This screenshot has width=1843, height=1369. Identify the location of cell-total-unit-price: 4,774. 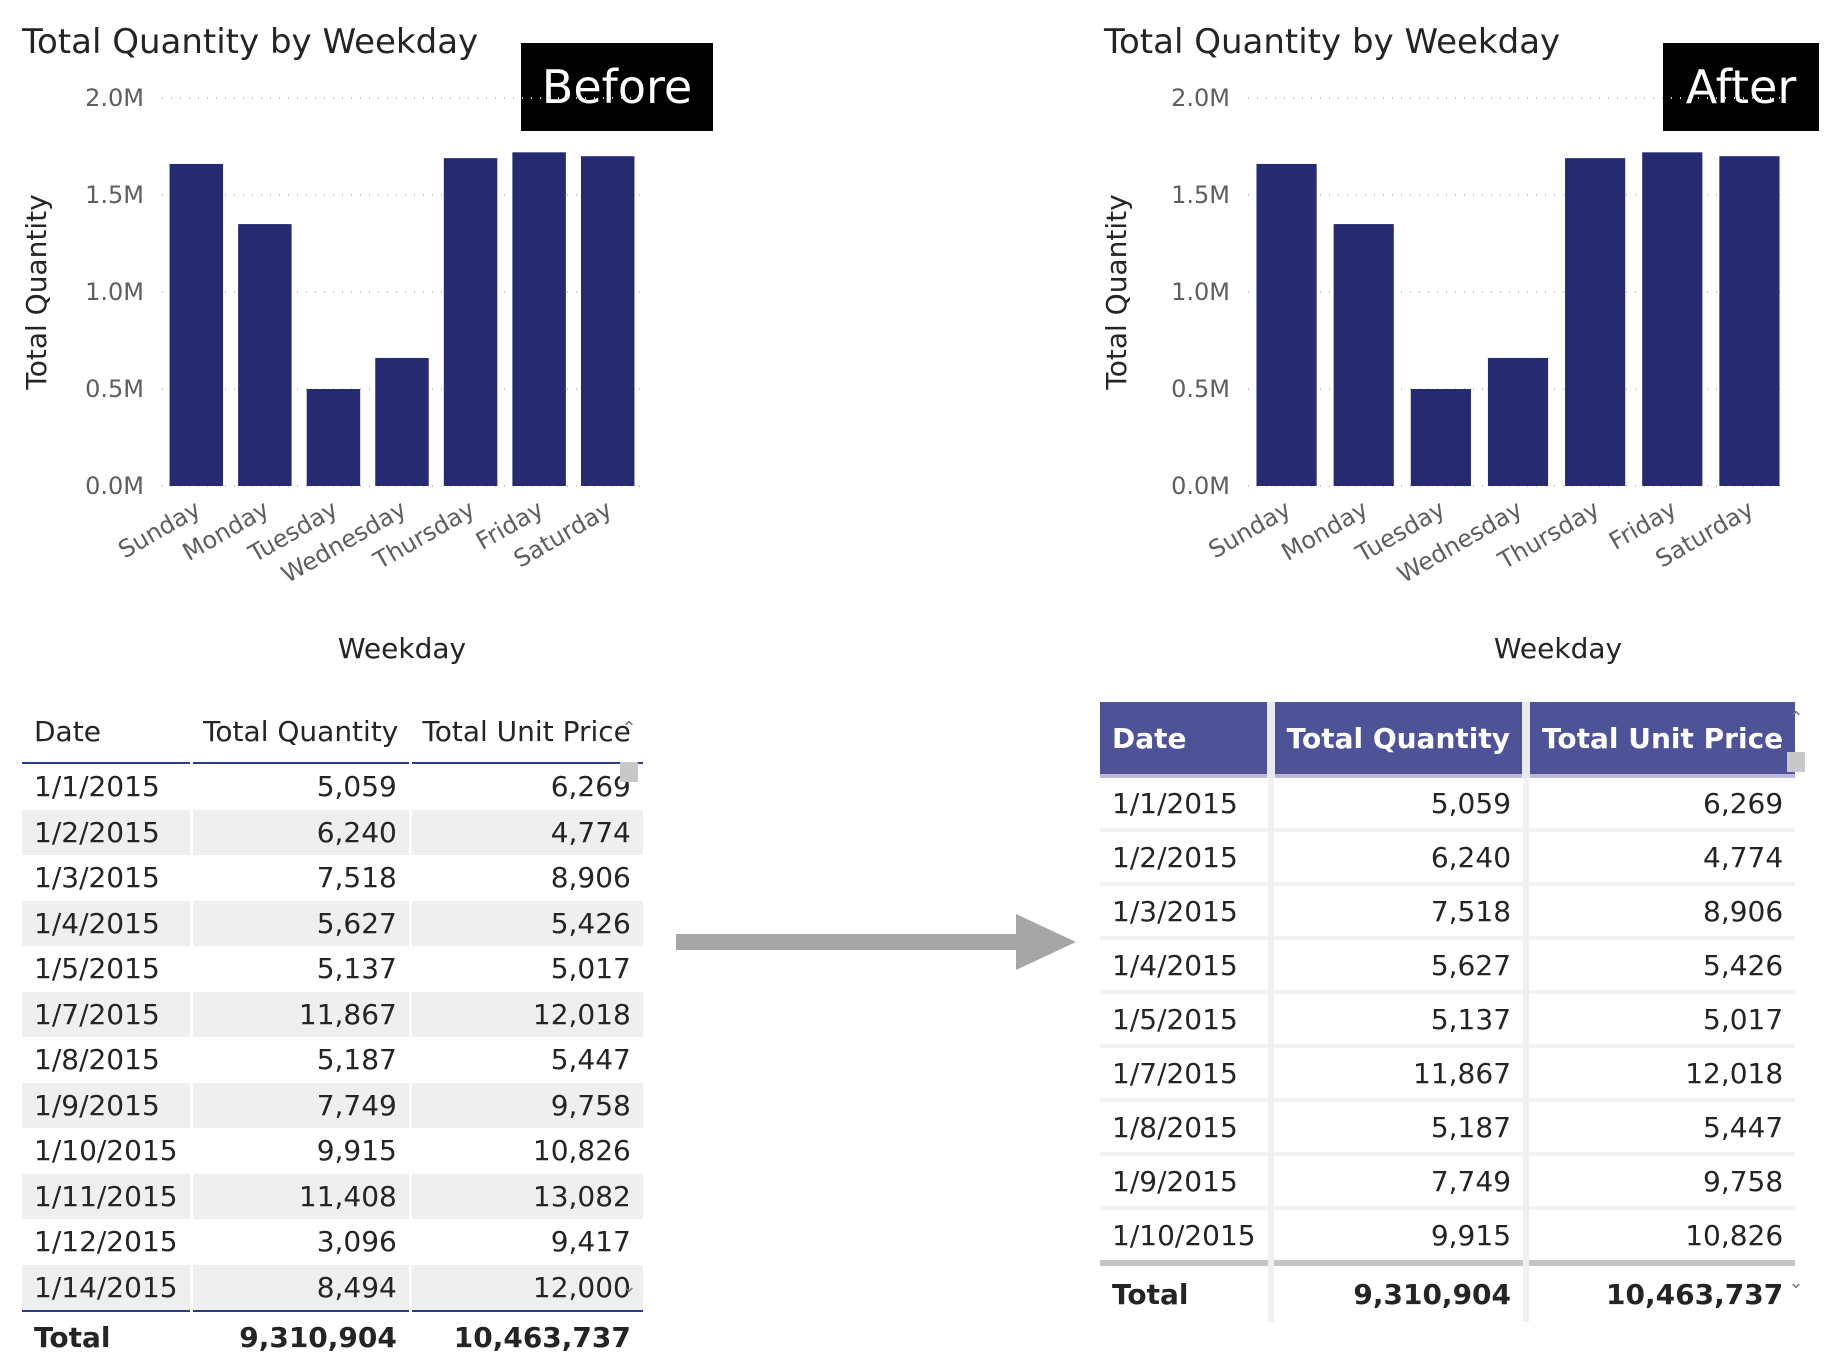
(1659, 858).